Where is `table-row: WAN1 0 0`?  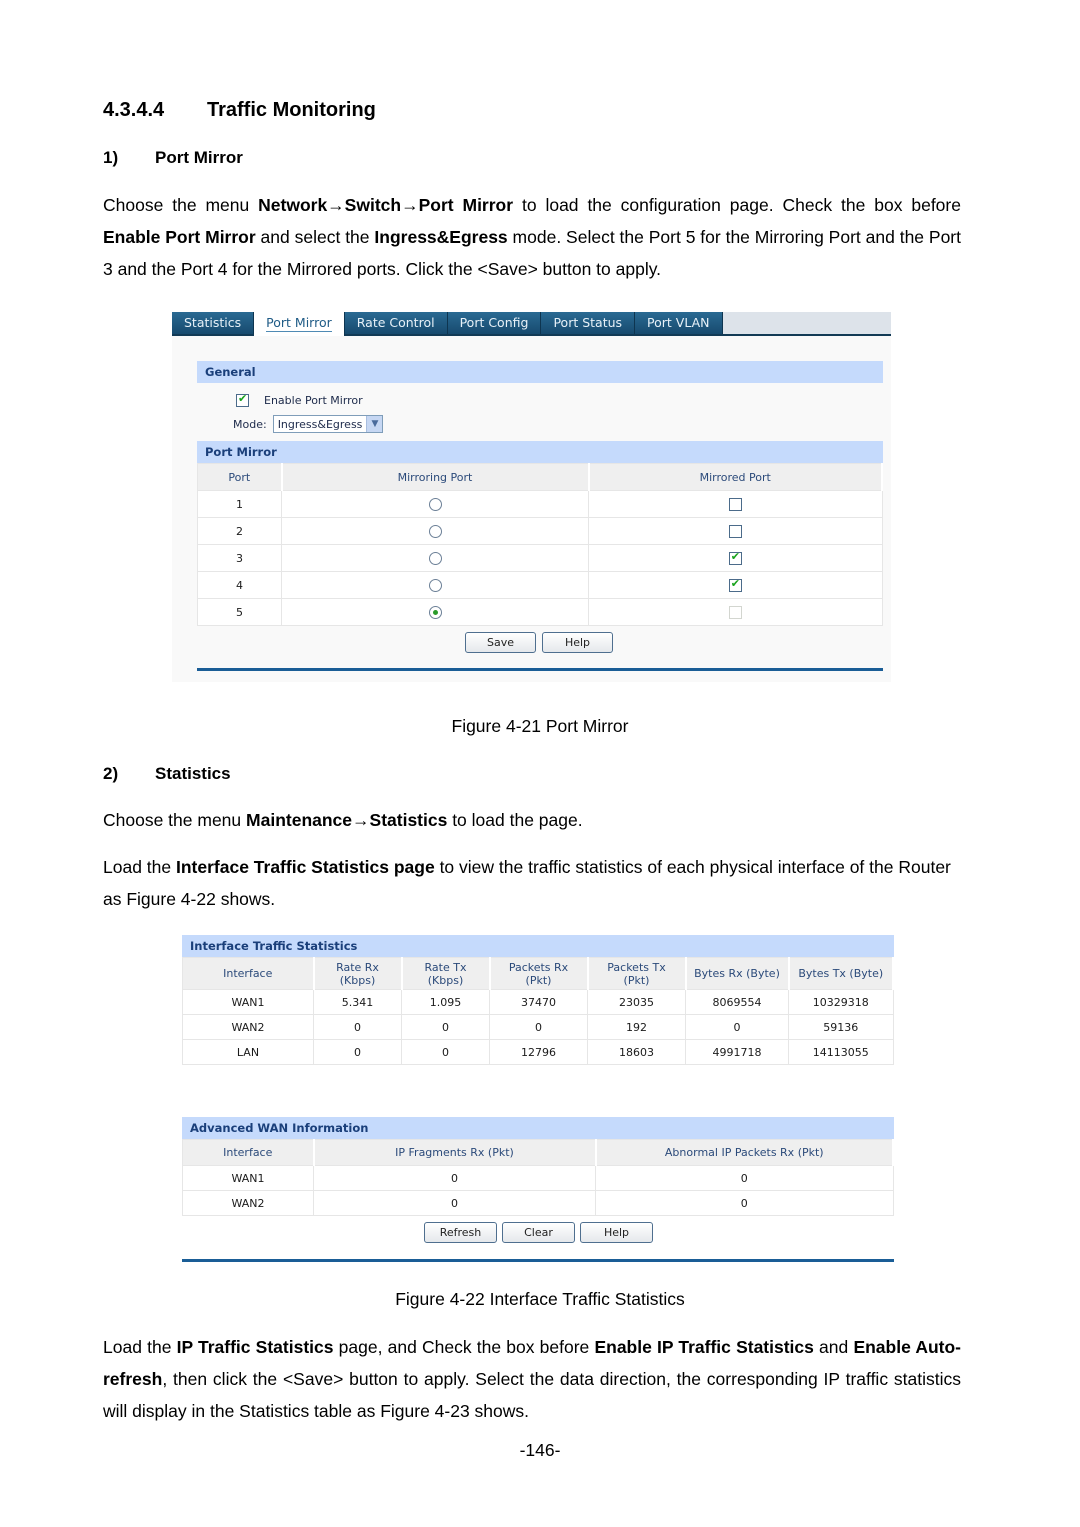 table-row: WAN1 0 0 is located at coordinates (538, 1178).